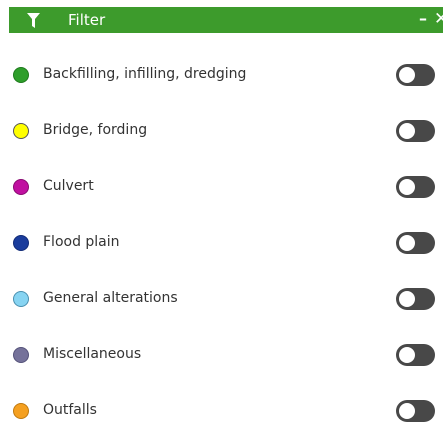 This screenshot has width=443, height=434. What do you see at coordinates (221, 243) in the screenshot?
I see `category-row-flood-plain: Flood plain` at bounding box center [221, 243].